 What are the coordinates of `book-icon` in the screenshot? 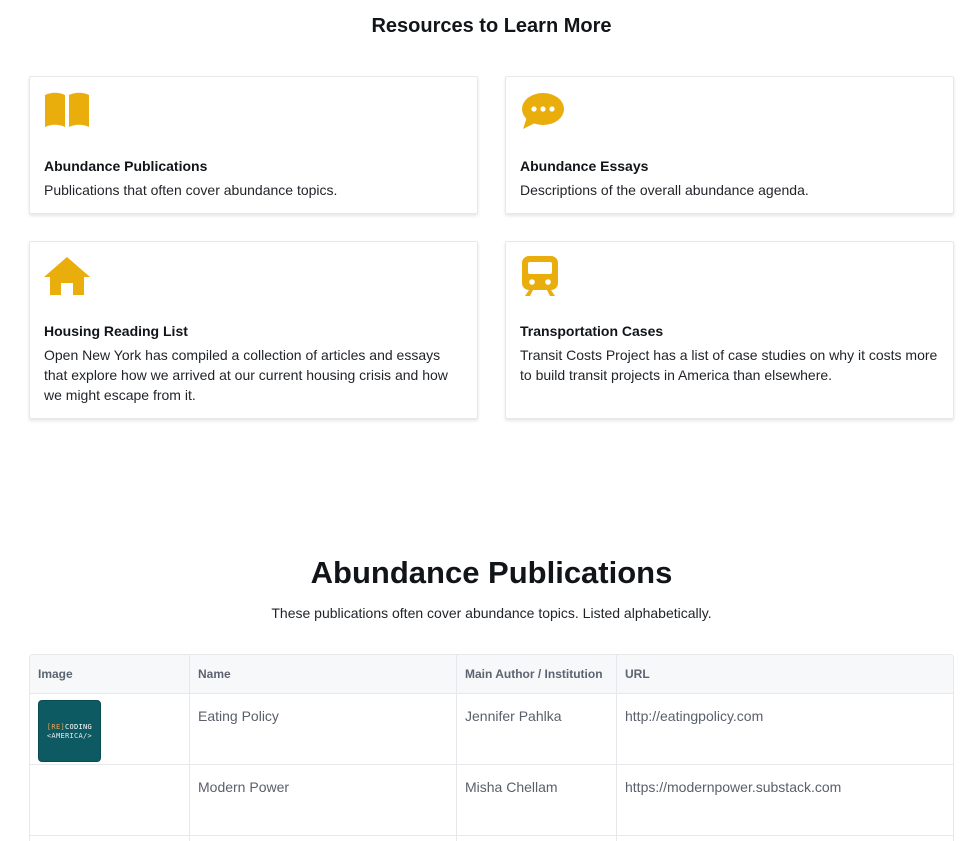 It's located at (67, 109).